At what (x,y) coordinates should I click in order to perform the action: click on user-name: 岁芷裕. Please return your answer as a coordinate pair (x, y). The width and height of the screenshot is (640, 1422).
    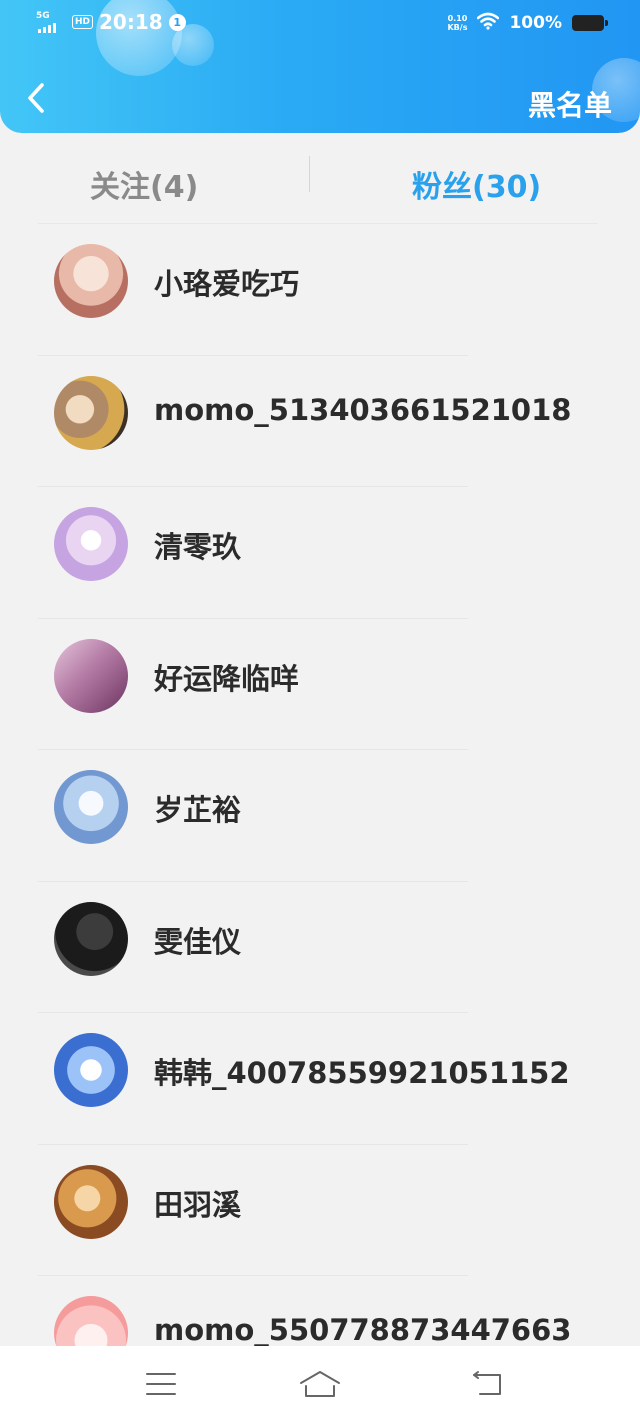
    Looking at the image, I should click on (198, 810).